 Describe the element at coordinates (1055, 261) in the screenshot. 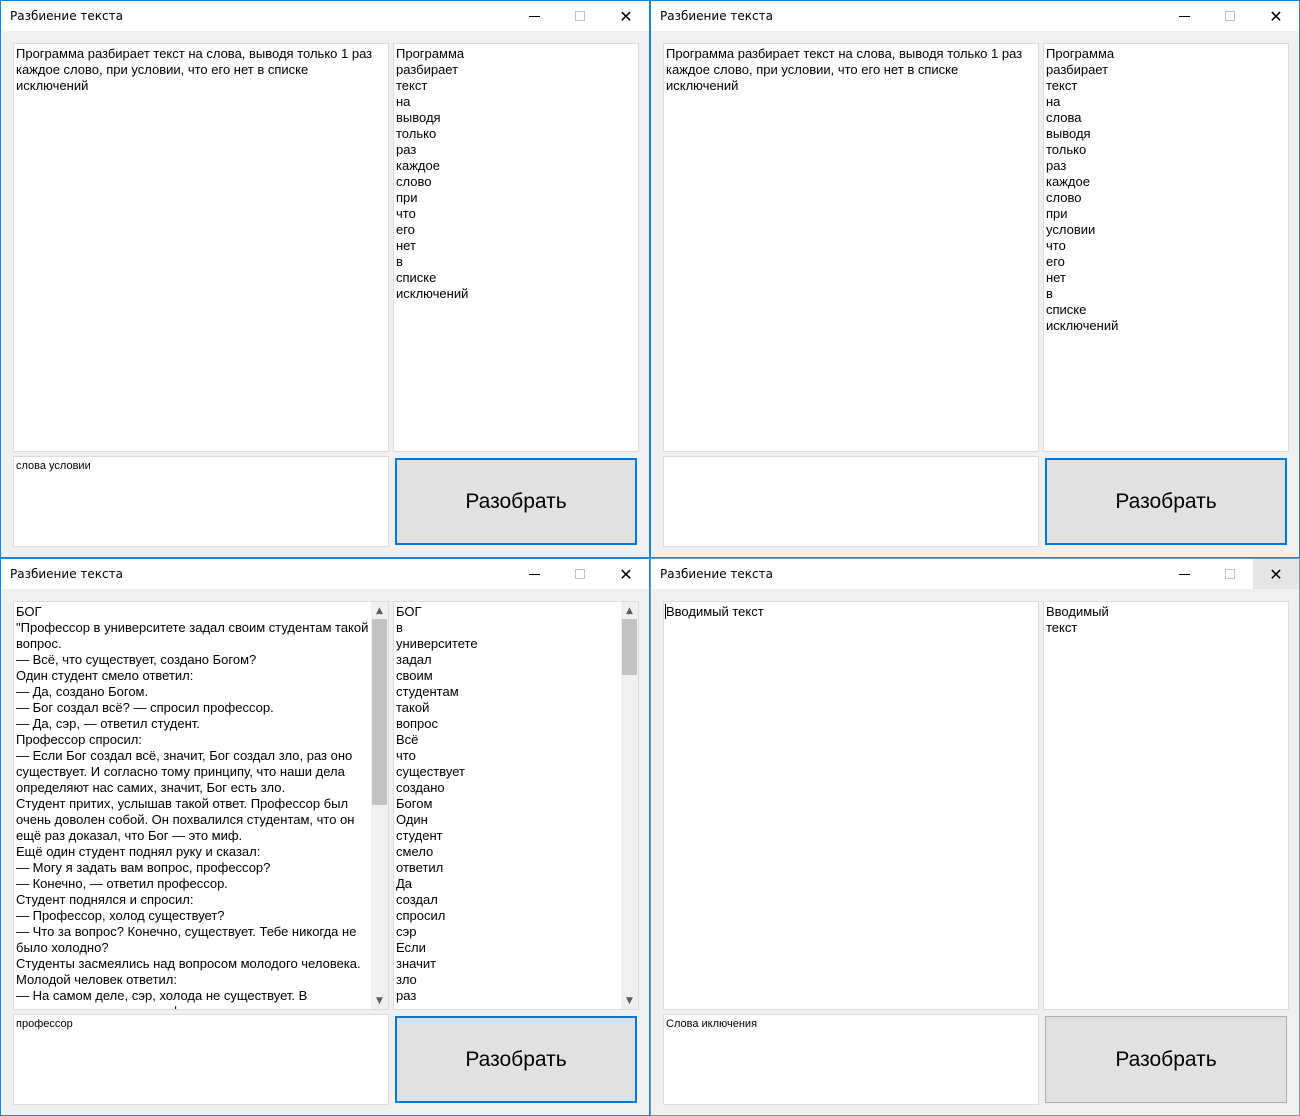

I see `output-word: его` at that location.